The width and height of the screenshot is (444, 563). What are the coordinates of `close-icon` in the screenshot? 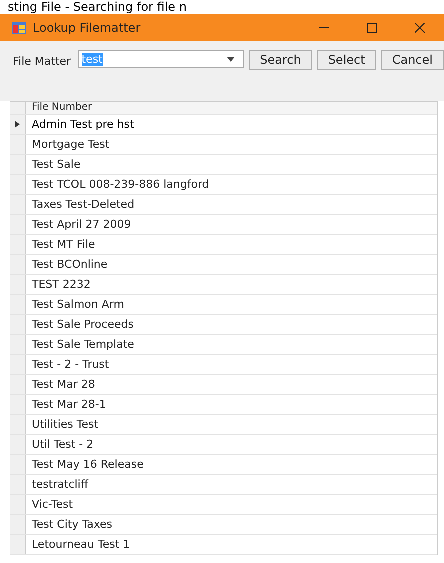 It's located at (420, 27).